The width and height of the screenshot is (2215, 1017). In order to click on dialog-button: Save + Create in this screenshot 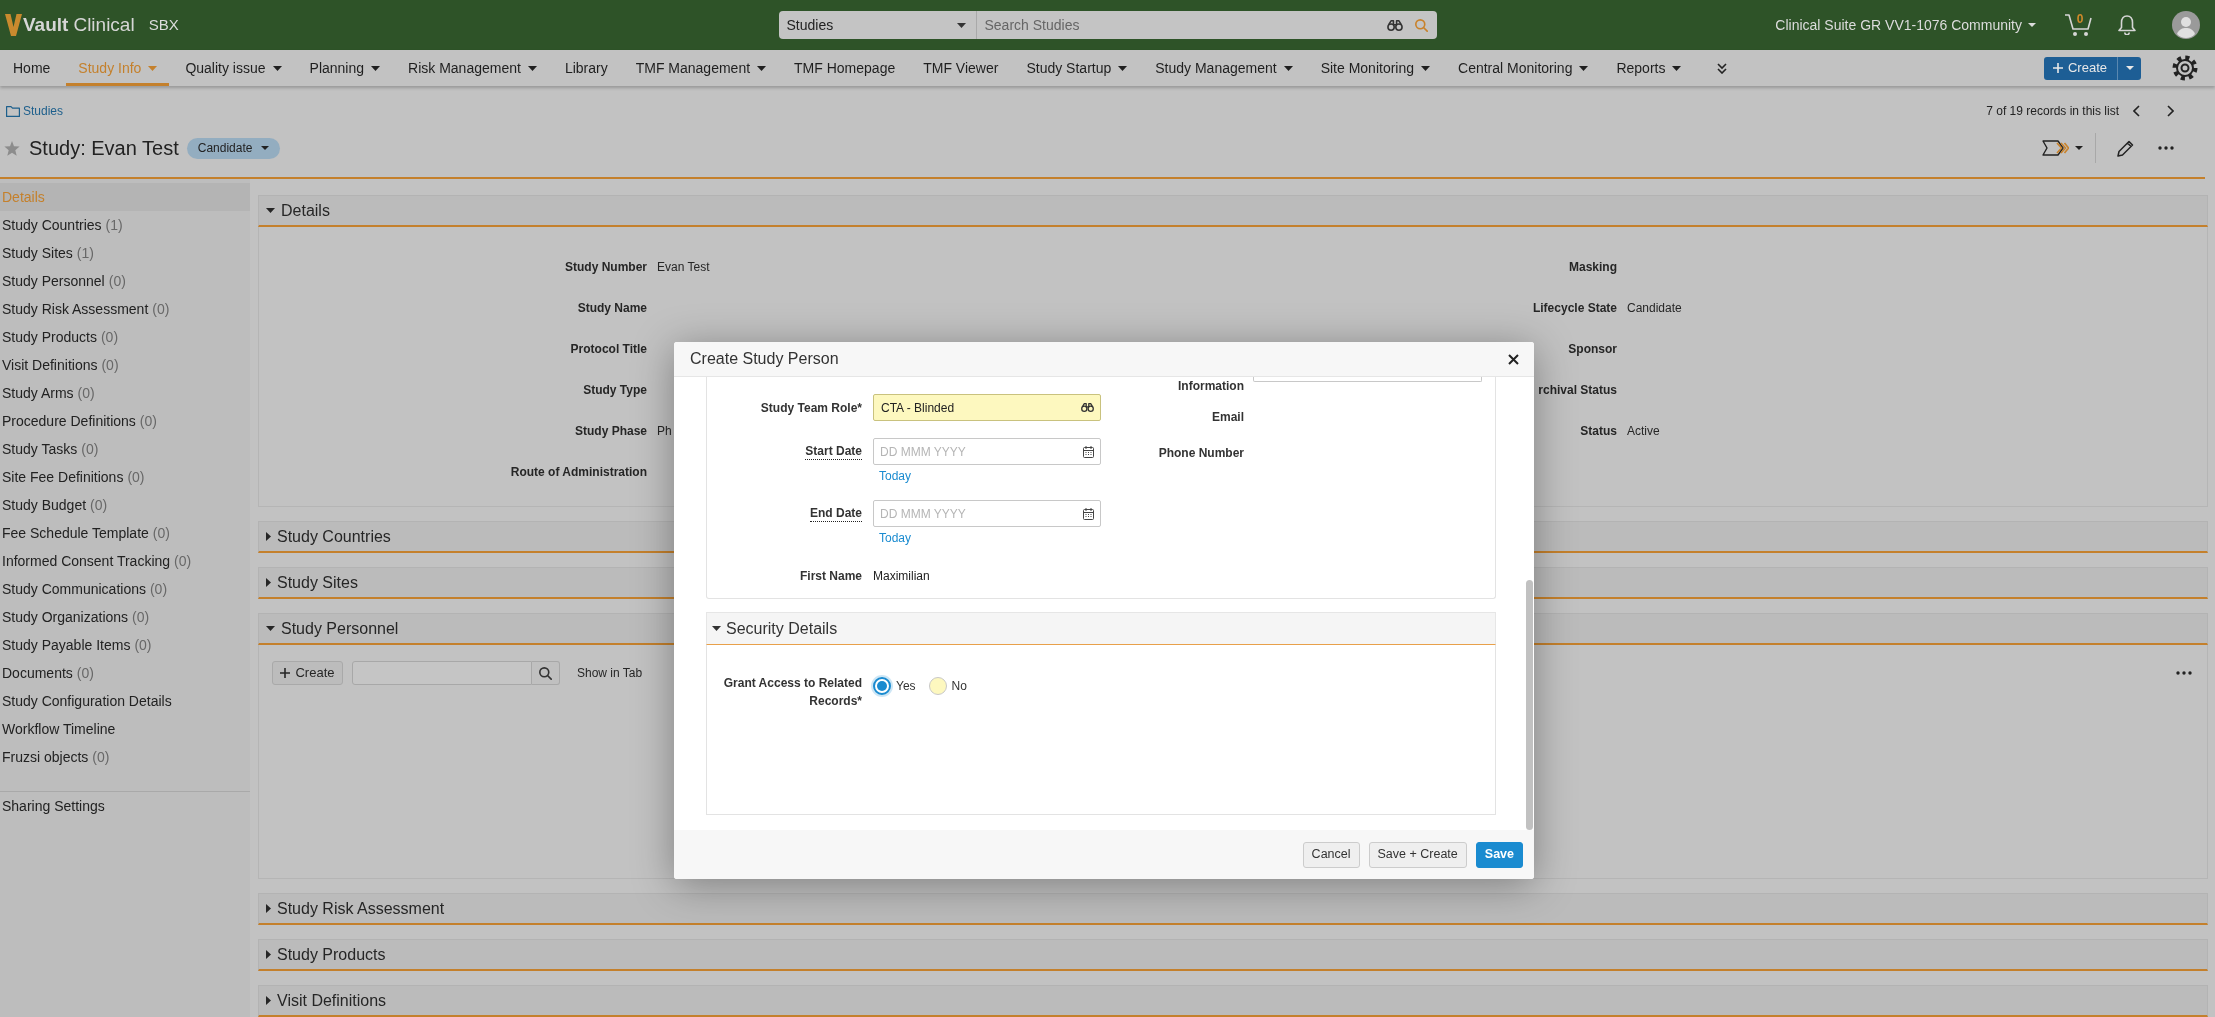, I will do `click(1417, 854)`.